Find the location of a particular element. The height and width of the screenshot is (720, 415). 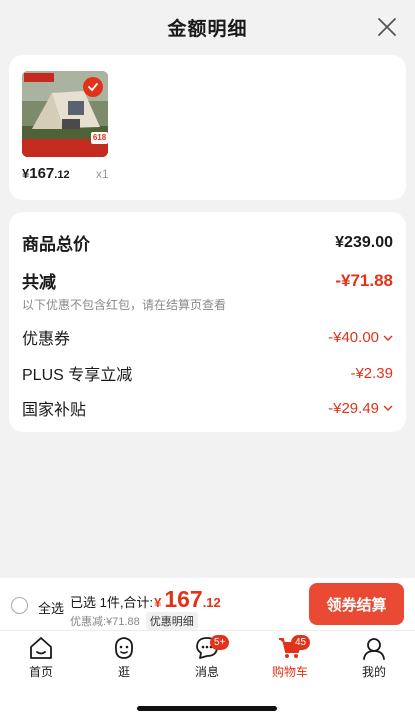

tab-message: 5+ 消息 is located at coordinates (207, 659).